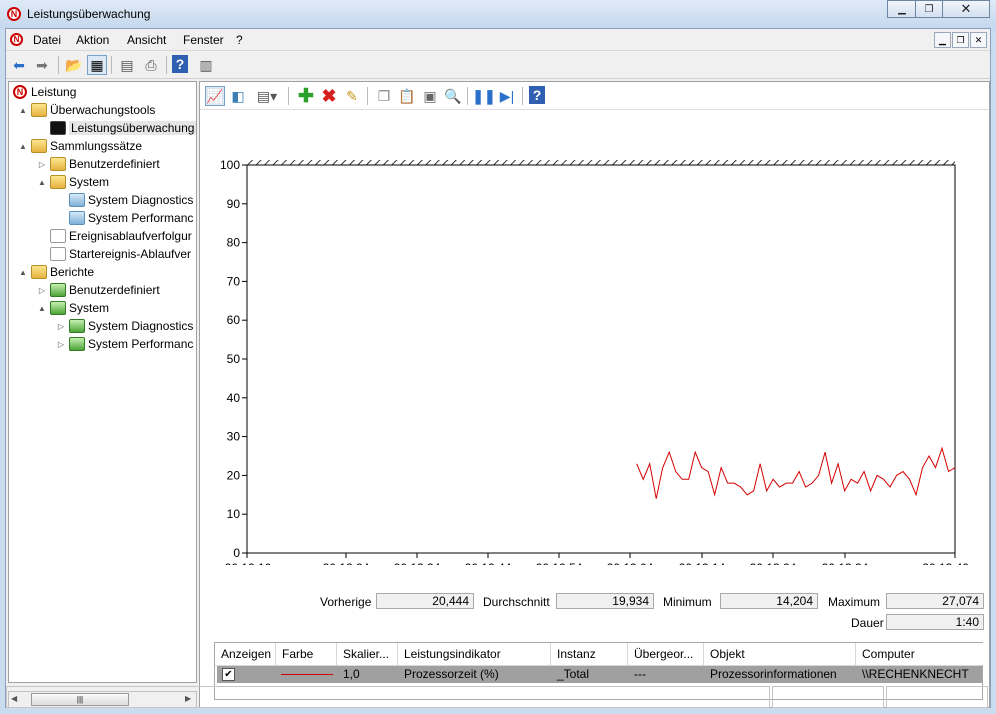 Image resolution: width=996 pixels, height=714 pixels. I want to click on mdi-logo-icon: N, so click(16, 39).